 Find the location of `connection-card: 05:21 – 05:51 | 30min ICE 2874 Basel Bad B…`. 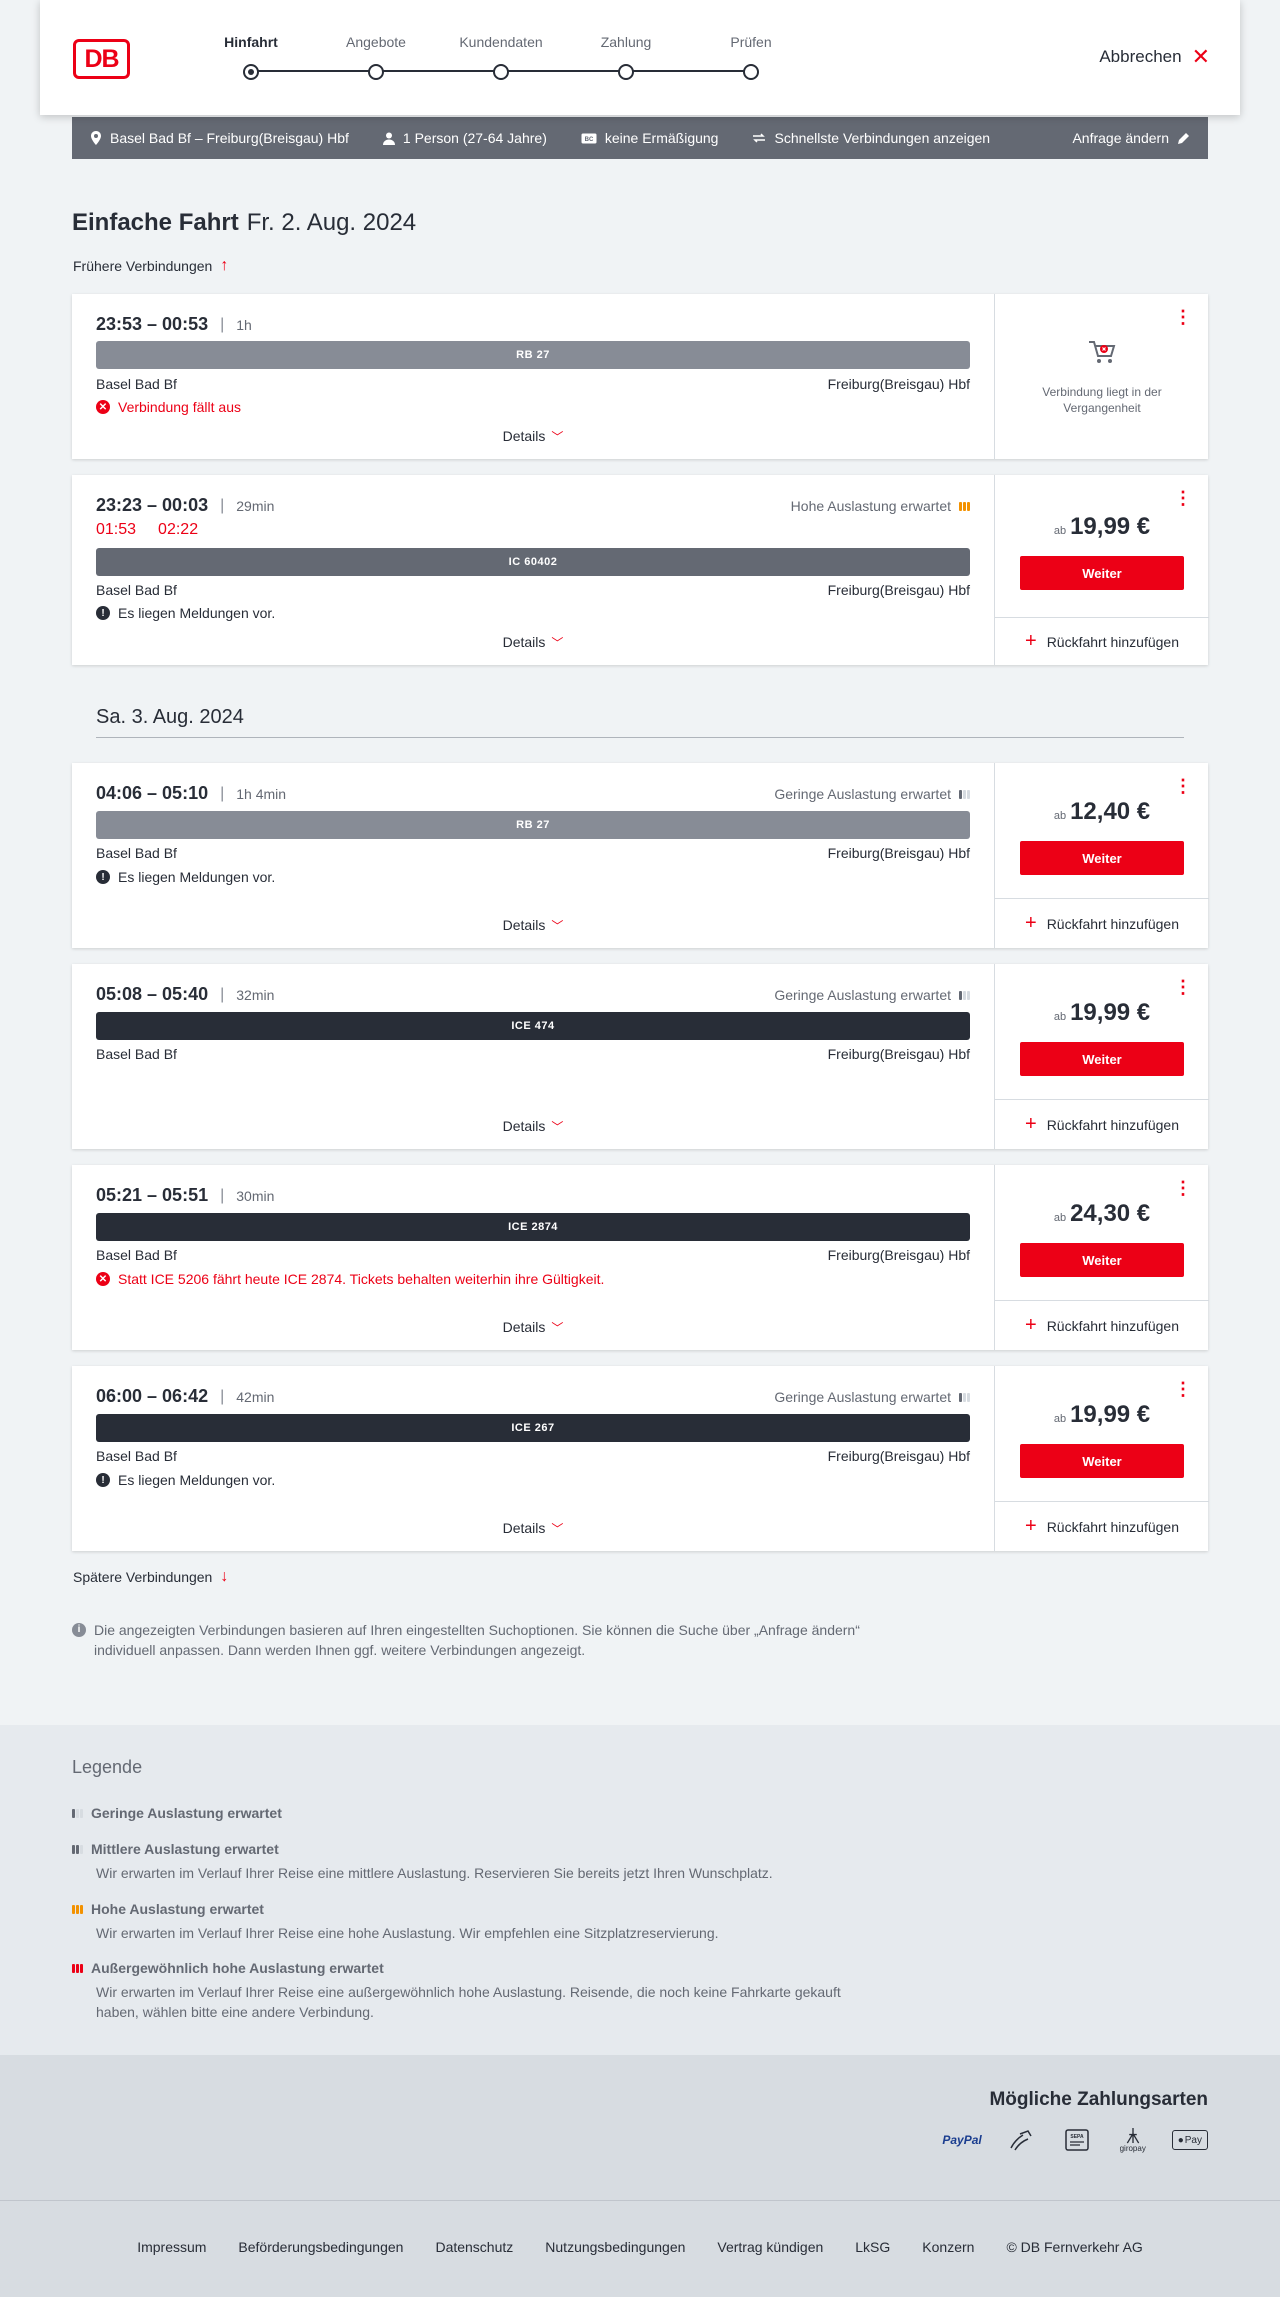

connection-card: 05:21 – 05:51 | 30min ICE 2874 Basel Bad B… is located at coordinates (640, 1257).